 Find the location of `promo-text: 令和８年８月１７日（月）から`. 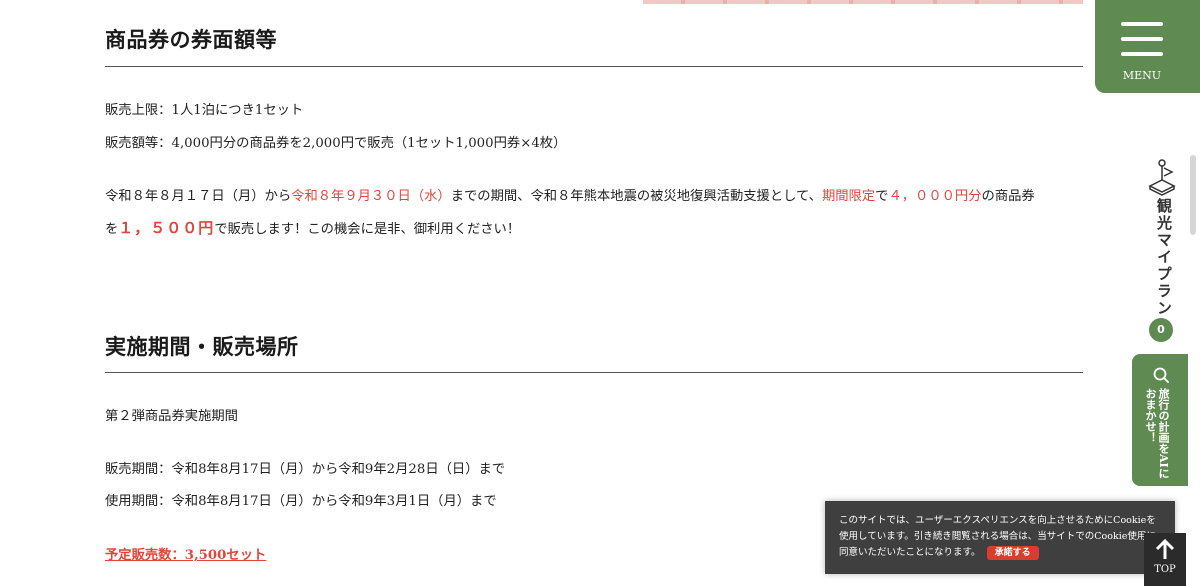

promo-text: 令和８年８月１７日（月）から is located at coordinates (198, 196).